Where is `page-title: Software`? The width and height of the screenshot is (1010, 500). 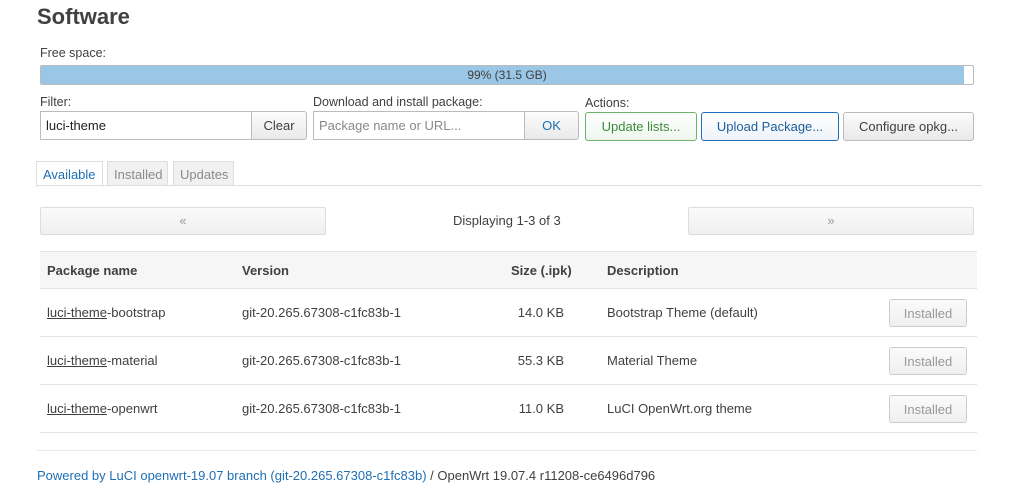 page-title: Software is located at coordinates (83, 16).